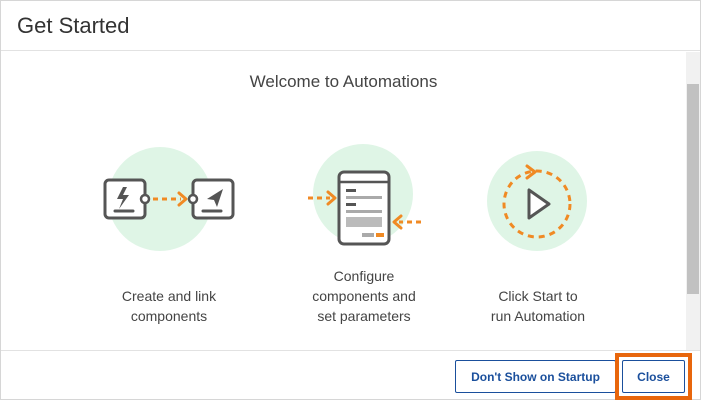  I want to click on step-start, so click(539, 203).